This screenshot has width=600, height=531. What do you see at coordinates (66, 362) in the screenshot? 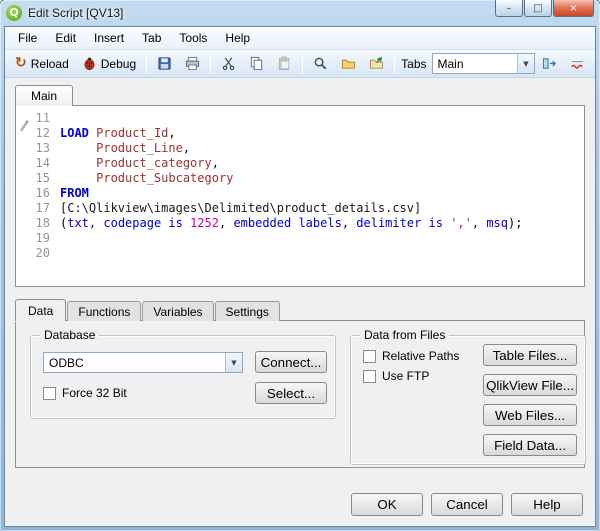
I see `database-combobox-value: ODBC` at bounding box center [66, 362].